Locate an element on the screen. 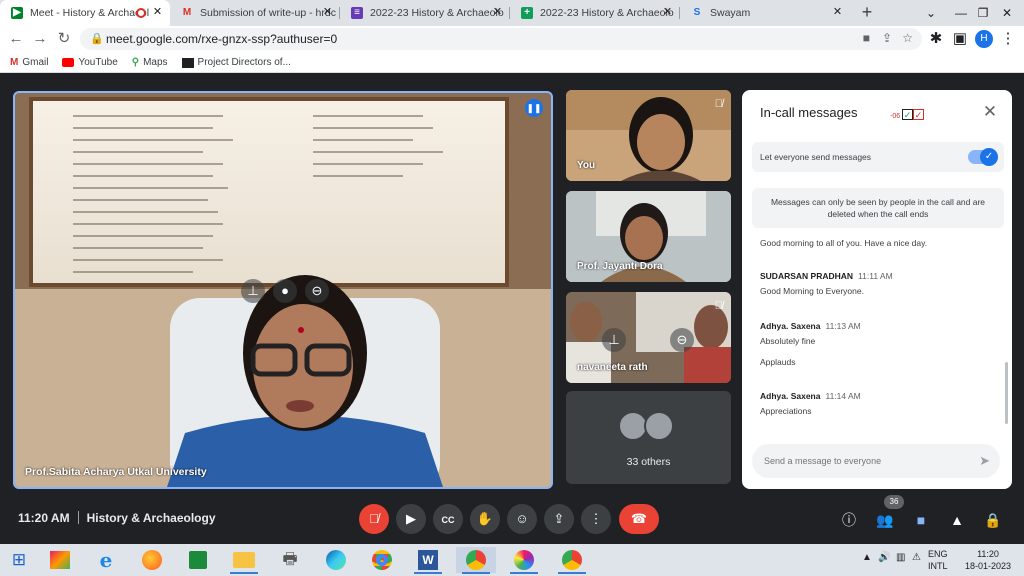 The width and height of the screenshot is (1024, 576). language-indicator: ENG INTL is located at coordinates (938, 560).